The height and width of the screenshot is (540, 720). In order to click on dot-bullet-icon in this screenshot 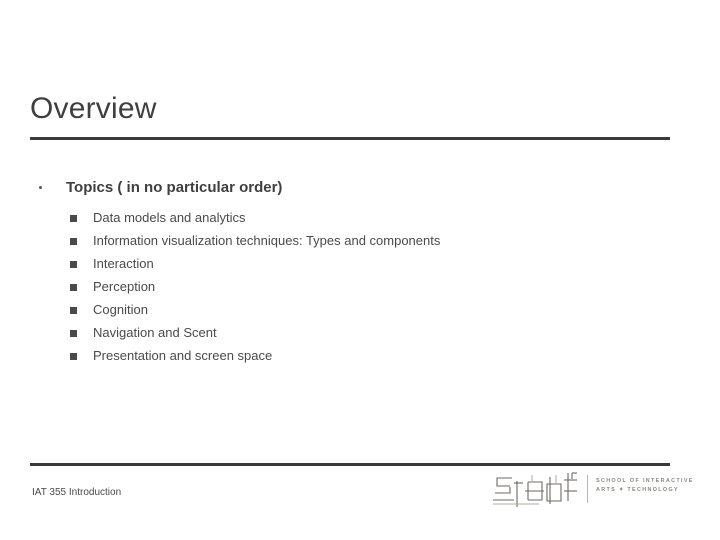, I will do `click(40, 187)`.